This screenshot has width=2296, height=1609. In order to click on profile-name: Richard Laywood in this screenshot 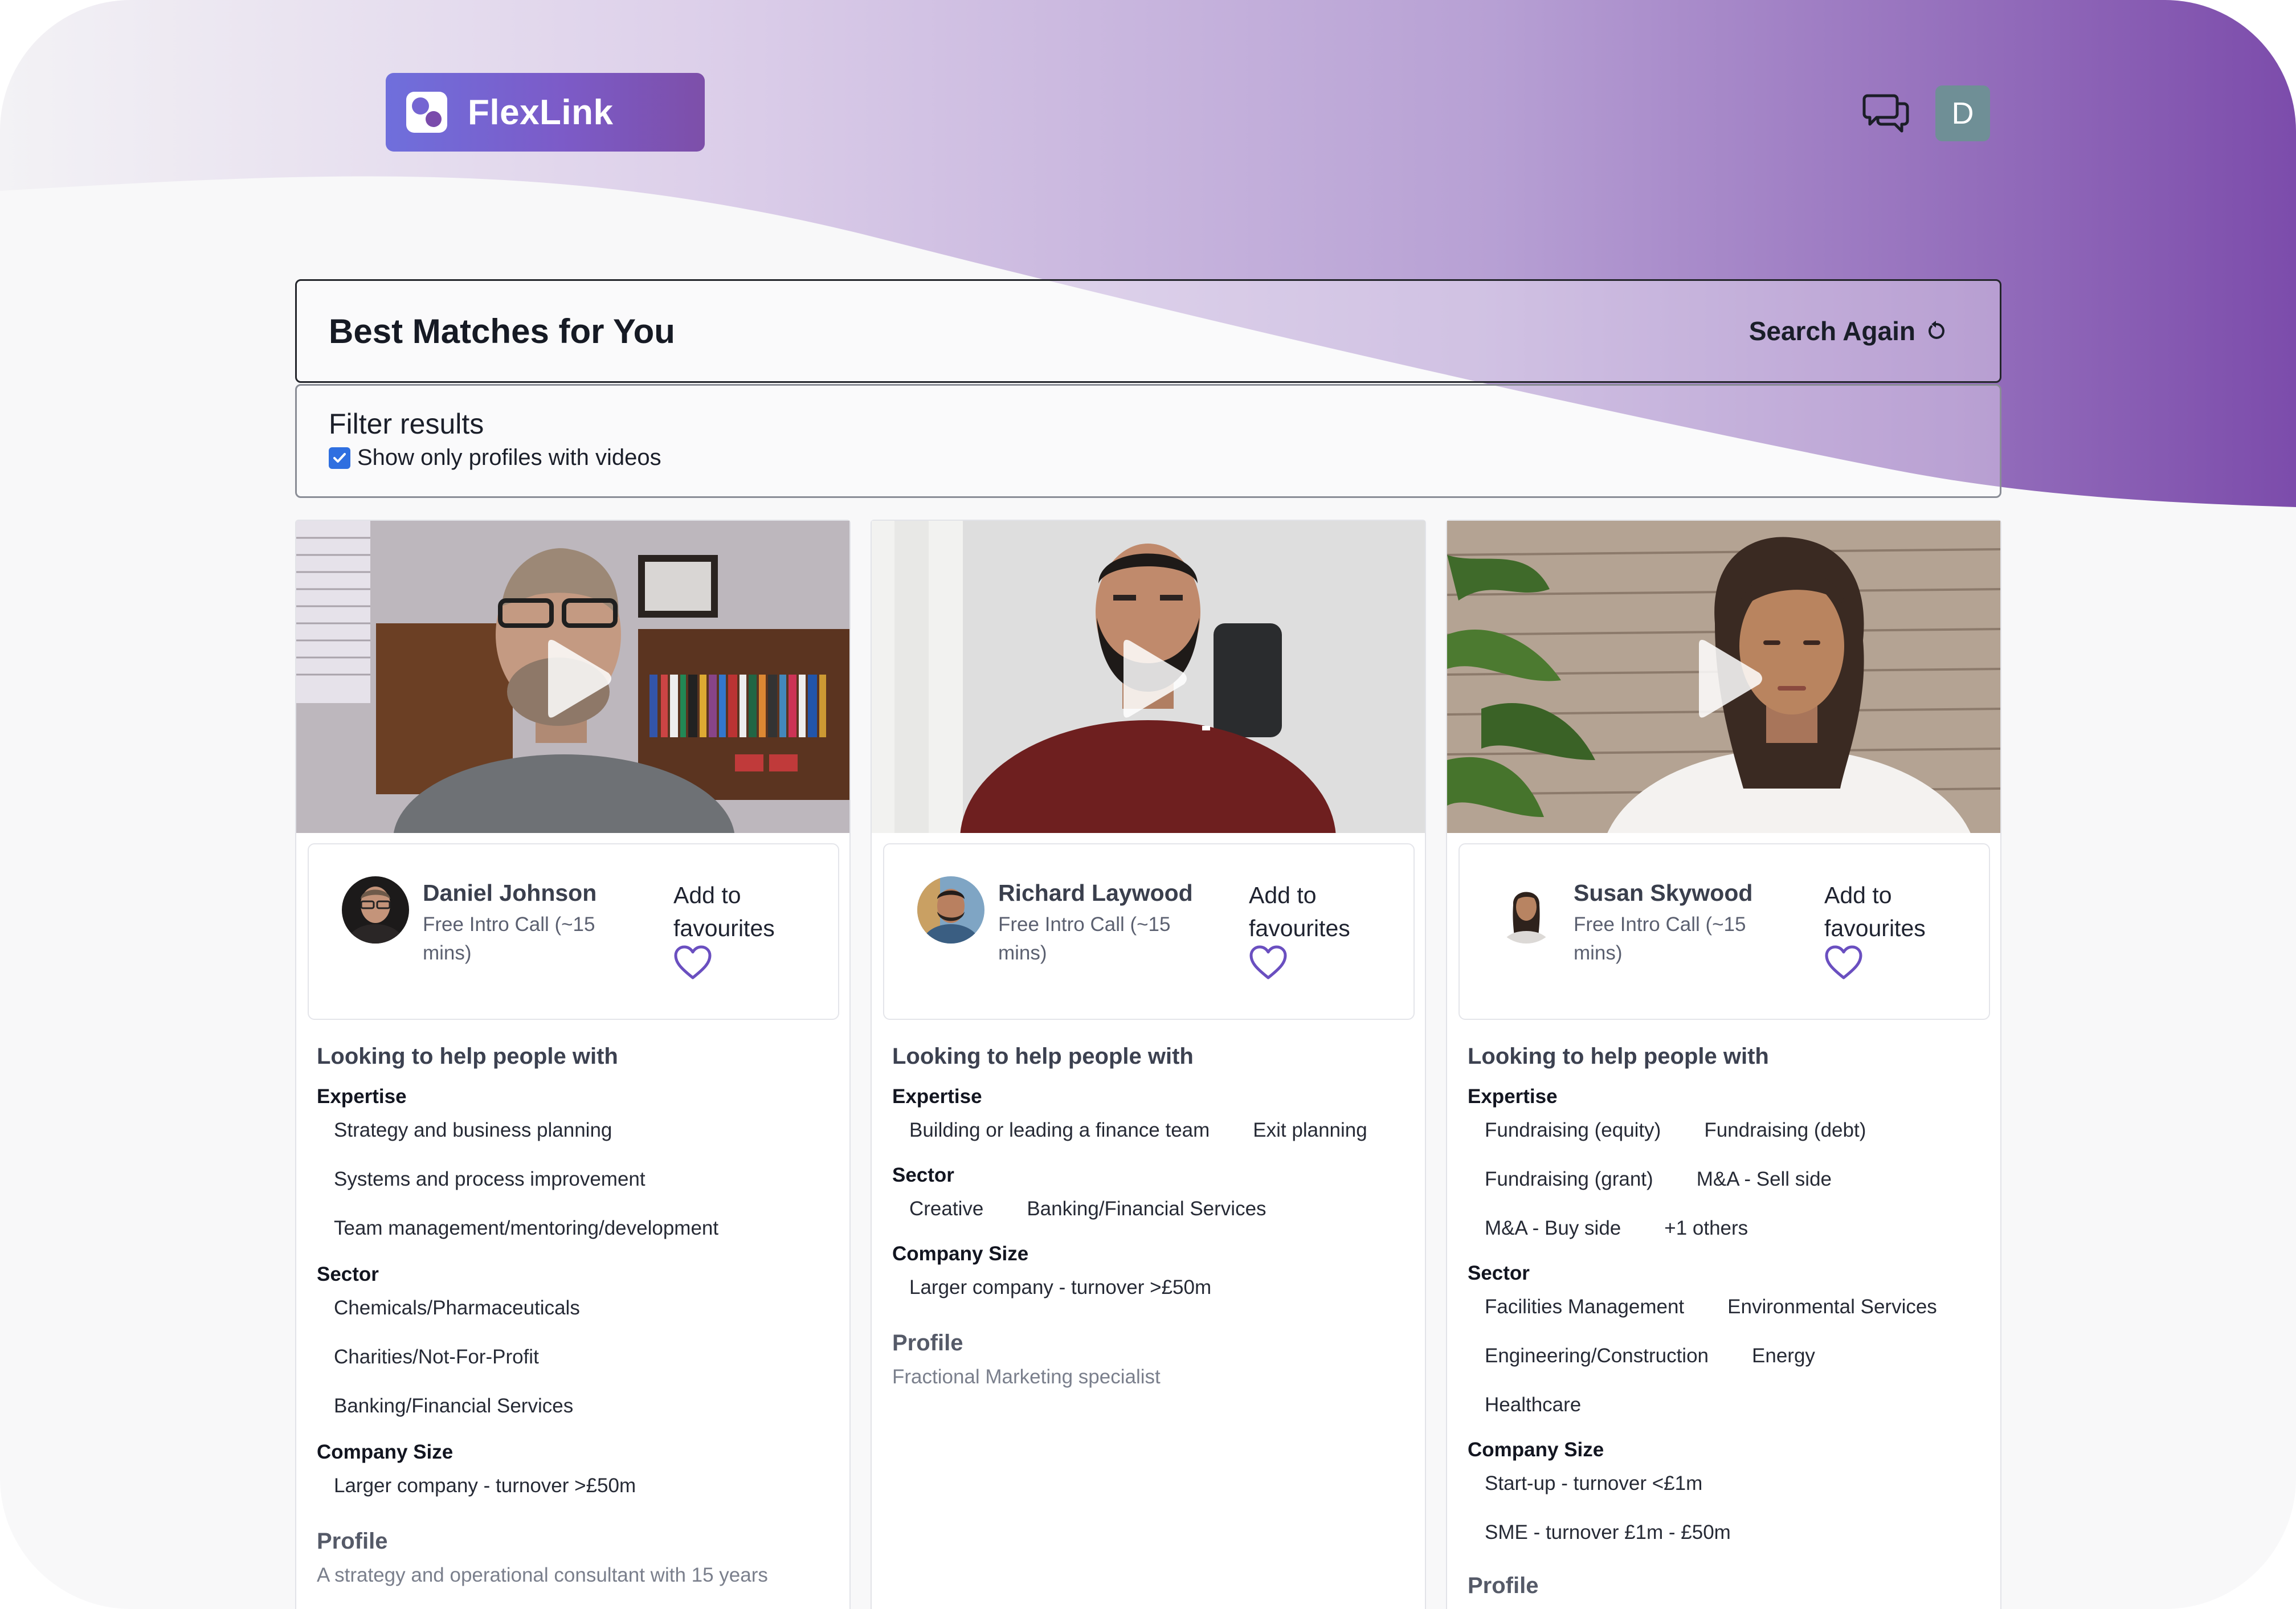, I will do `click(1095, 893)`.